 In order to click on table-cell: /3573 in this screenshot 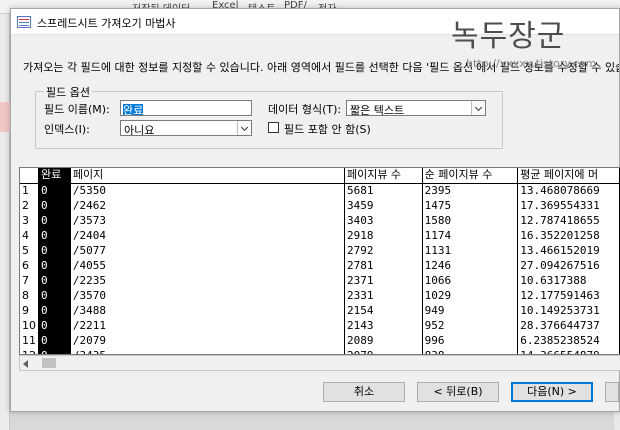, I will do `click(207, 220)`.